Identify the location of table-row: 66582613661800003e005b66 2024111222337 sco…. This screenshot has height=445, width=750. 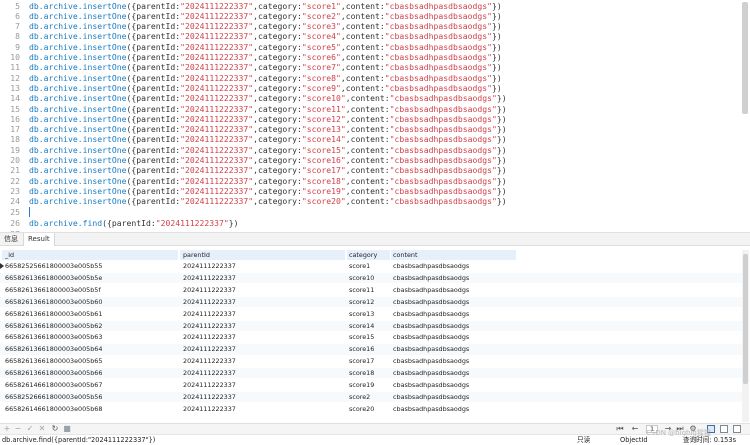
(371, 373).